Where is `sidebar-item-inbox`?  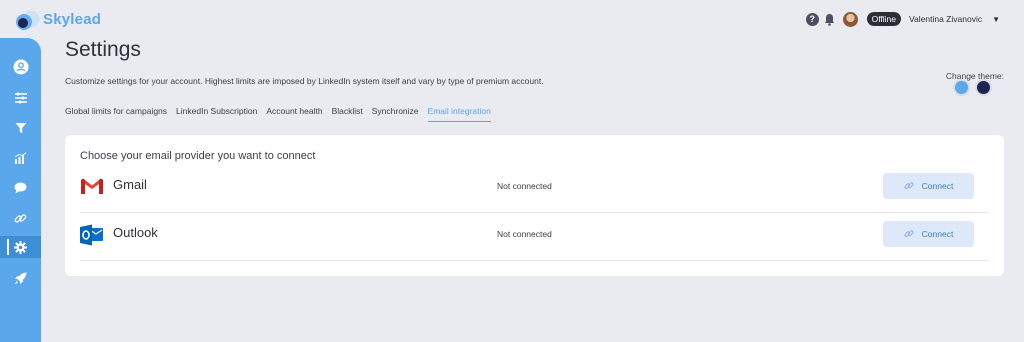
sidebar-item-inbox is located at coordinates (20, 188).